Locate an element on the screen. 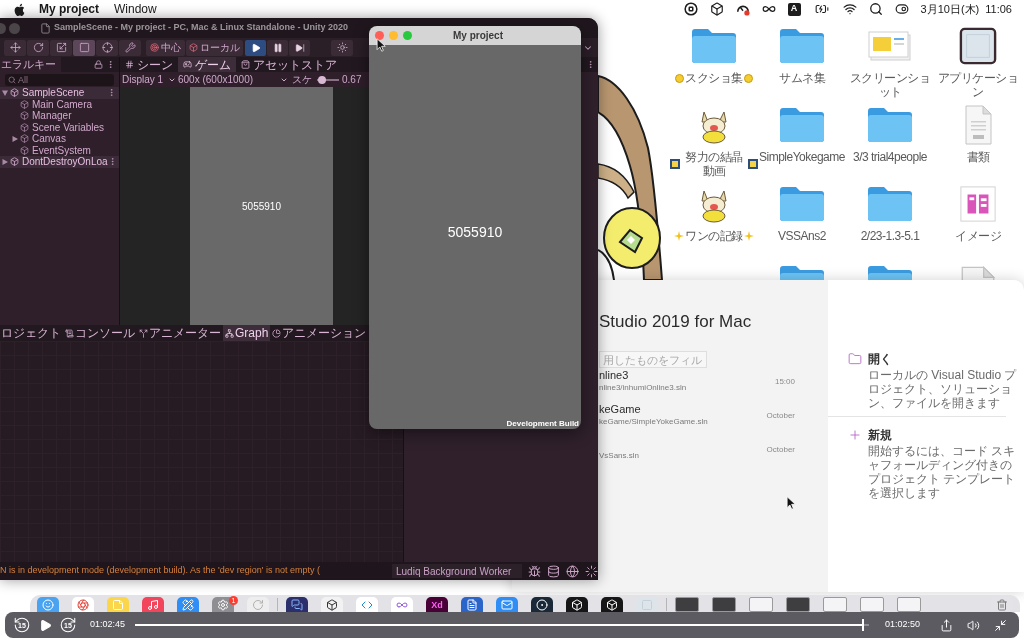  bug-icon is located at coordinates (534, 571).